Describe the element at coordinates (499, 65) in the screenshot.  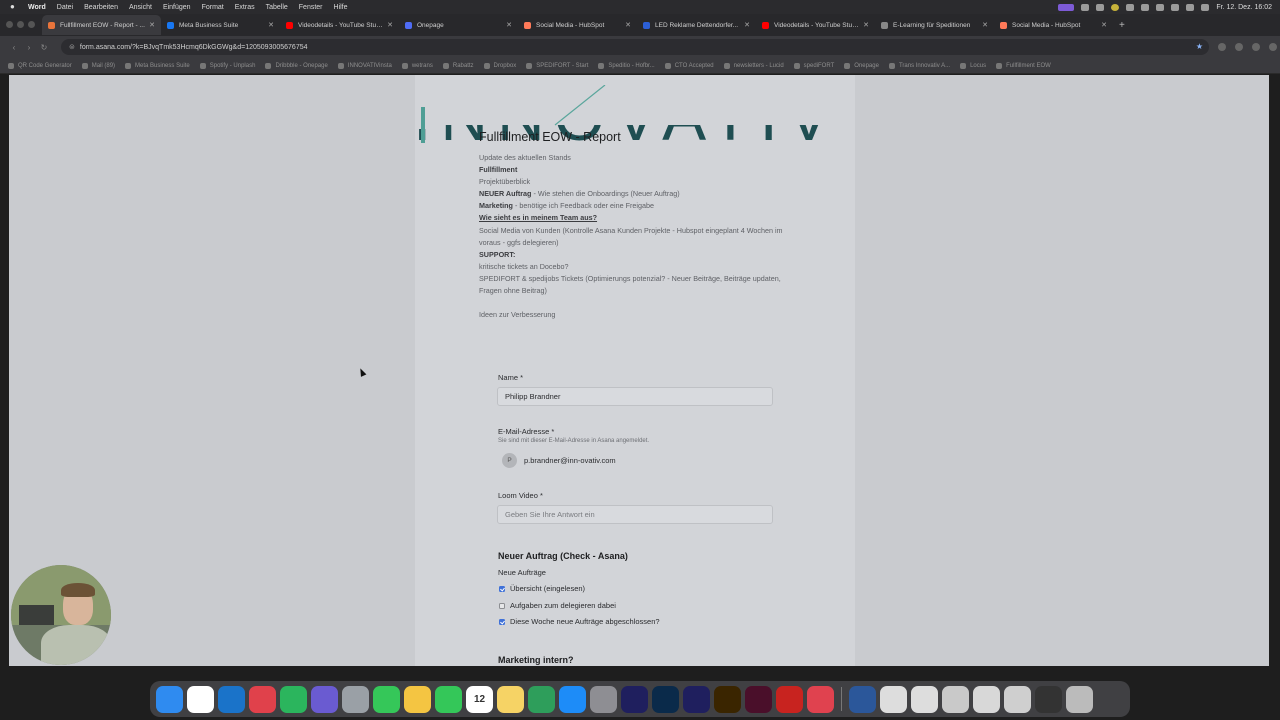
I see `bookmark-item: Dropbox` at that location.